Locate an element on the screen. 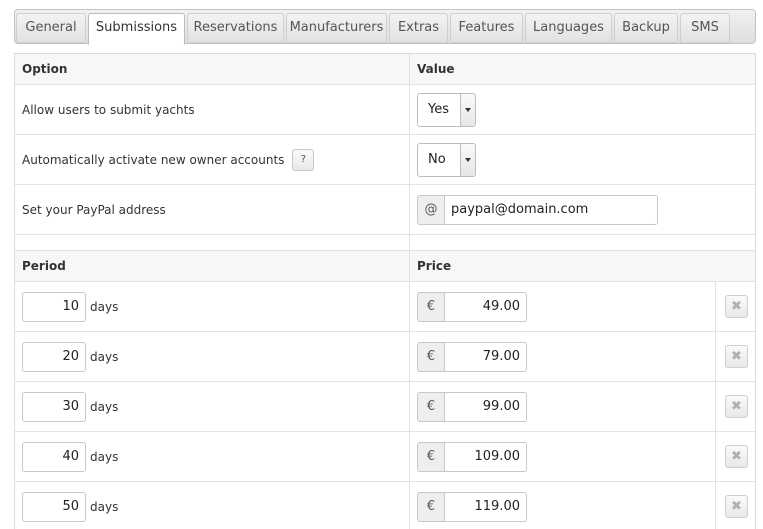  price-input-group: € 49.00 is located at coordinates (472, 306).